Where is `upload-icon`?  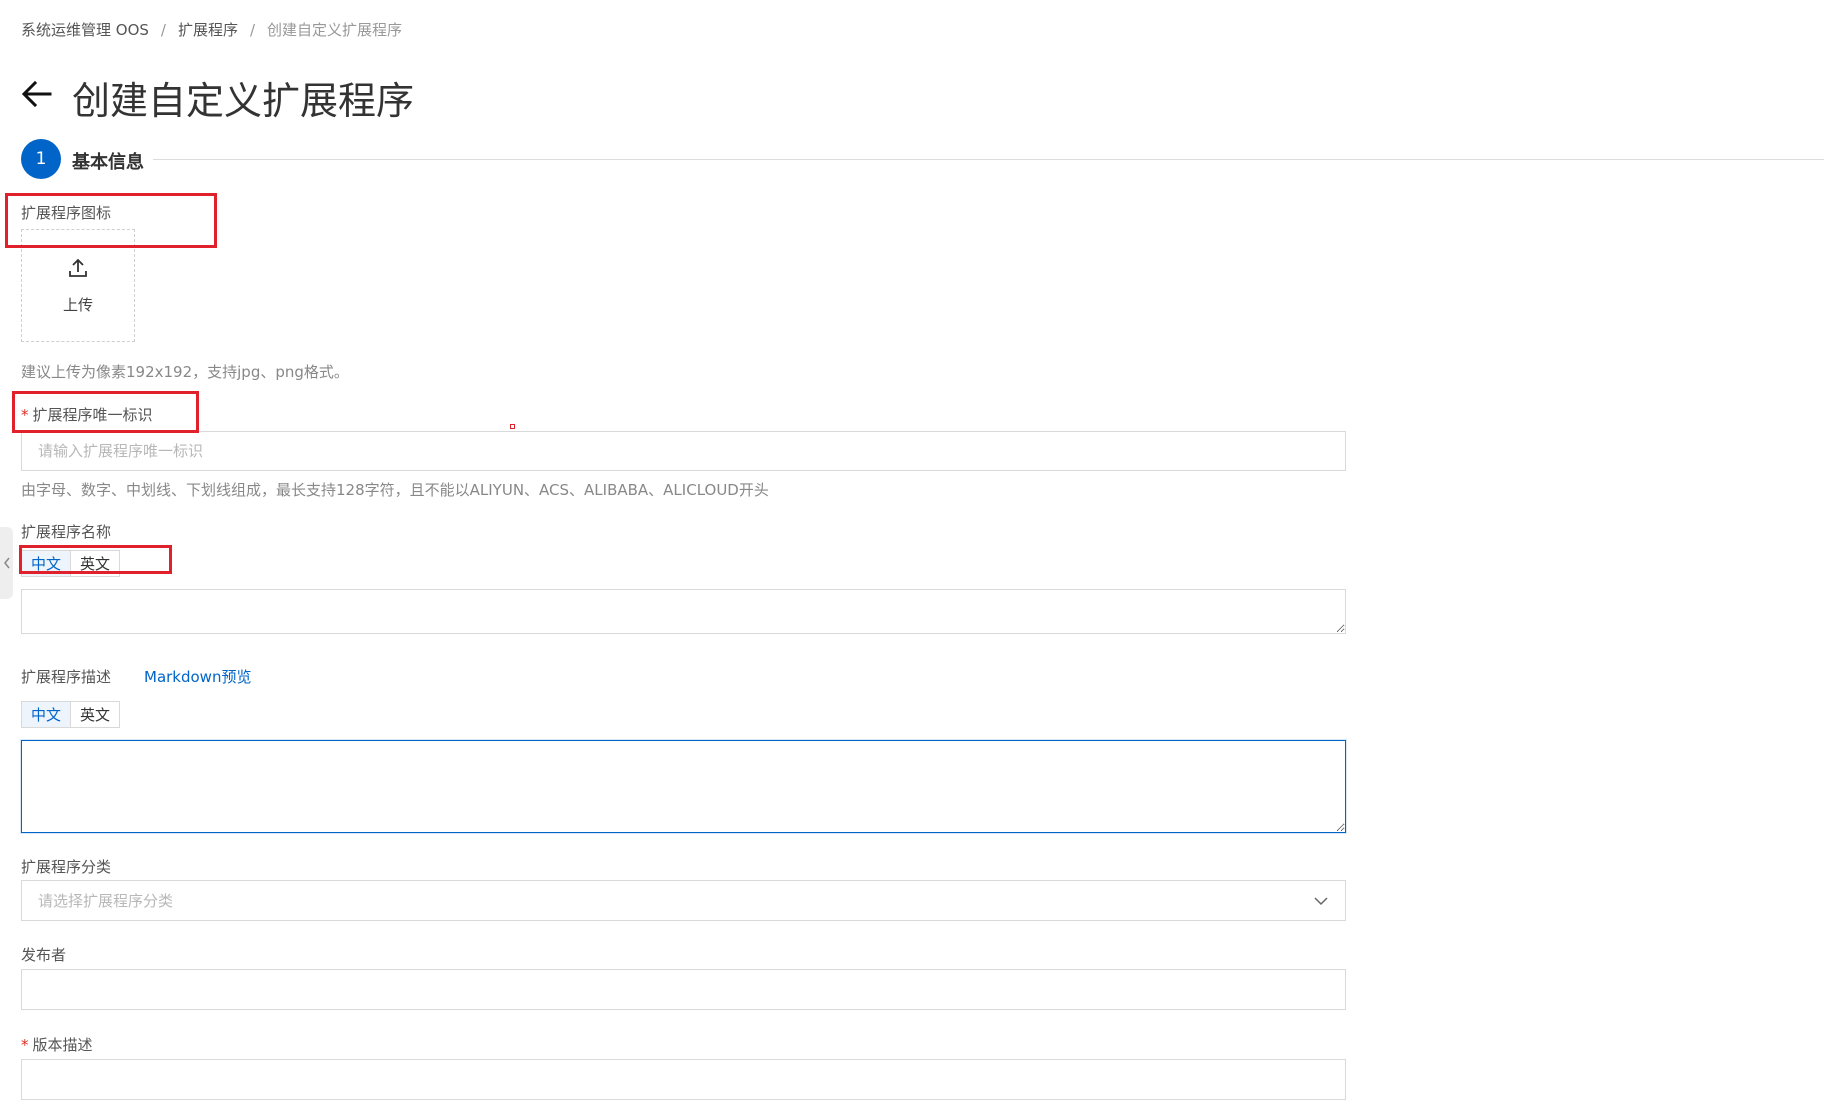 upload-icon is located at coordinates (78, 267).